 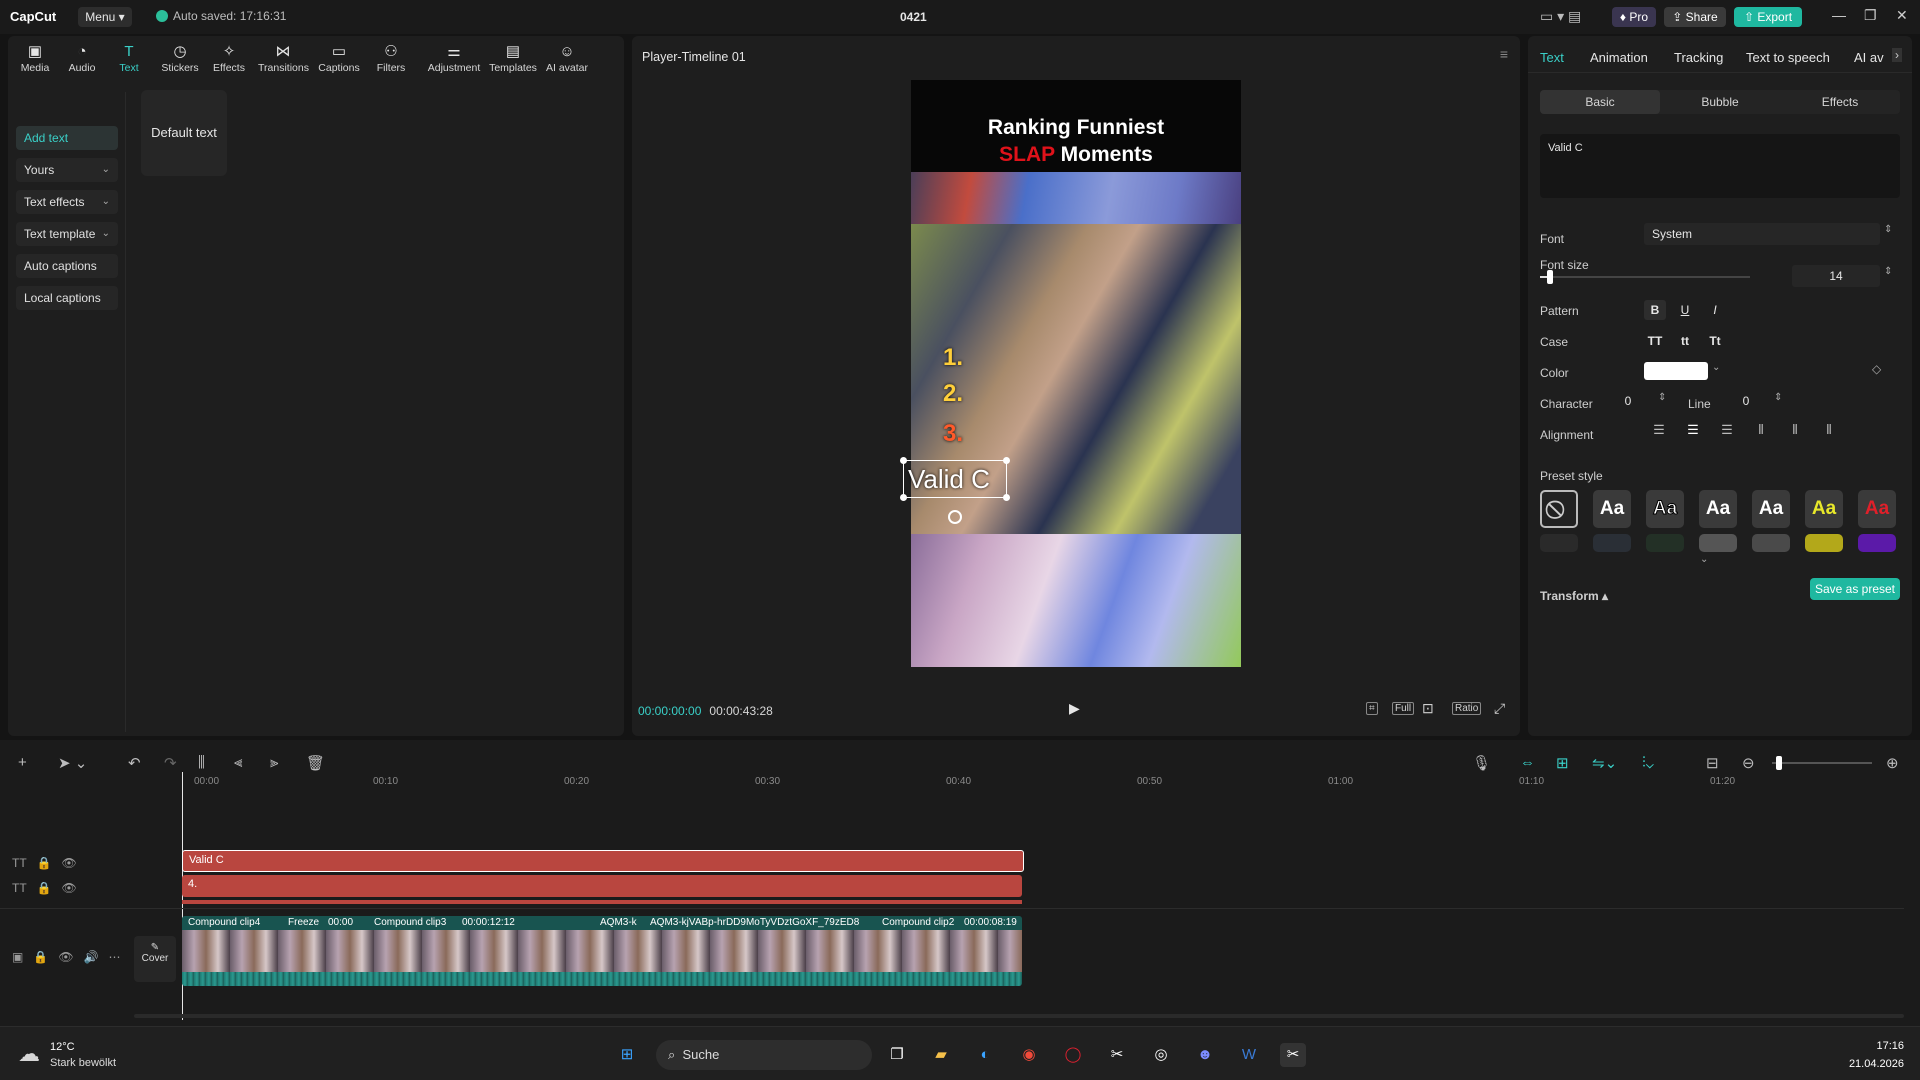 What do you see at coordinates (1695, 17) in the screenshot?
I see `share-button: ⇪ Share` at bounding box center [1695, 17].